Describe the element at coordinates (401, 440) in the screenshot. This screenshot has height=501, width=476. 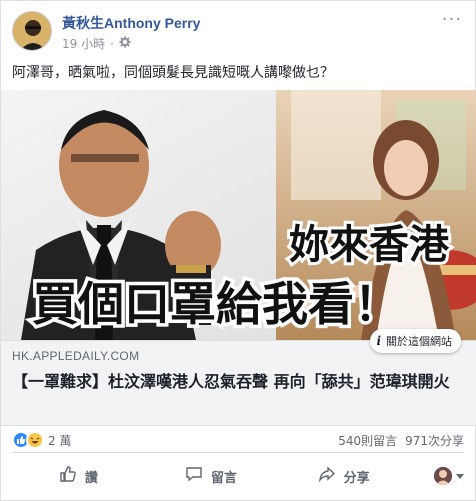
I see `engagement-counts: 540則留言 971次分享` at that location.